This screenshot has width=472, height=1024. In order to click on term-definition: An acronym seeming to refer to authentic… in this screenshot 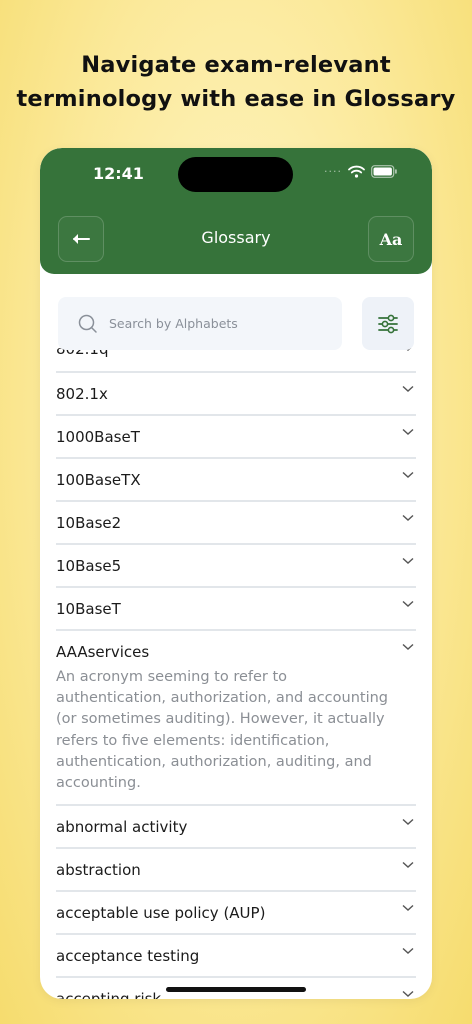, I will do `click(222, 730)`.